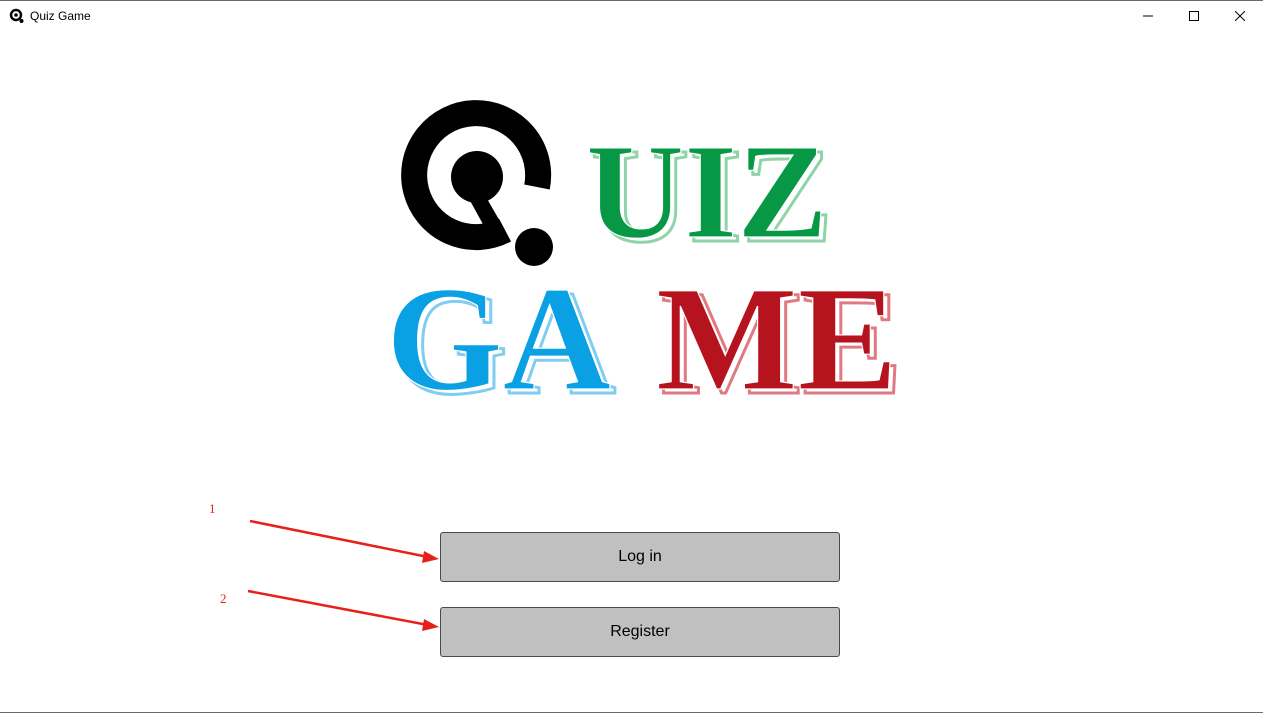 This screenshot has height=713, width=1263. Describe the element at coordinates (60, 16) in the screenshot. I see `window-title: Quiz Game` at that location.